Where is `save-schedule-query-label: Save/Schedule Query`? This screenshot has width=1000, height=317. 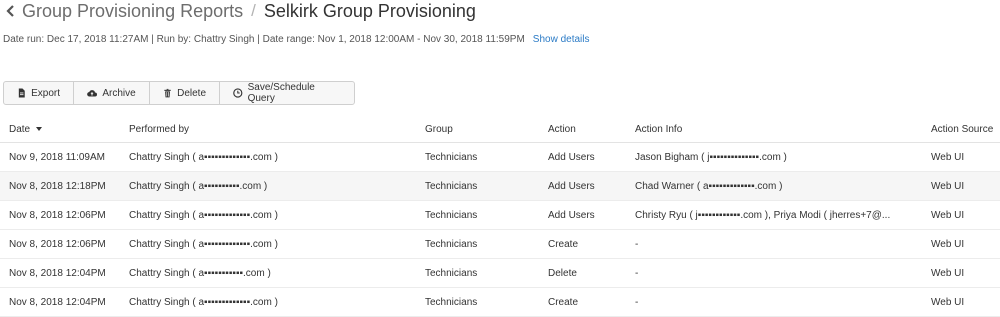 save-schedule-query-label: Save/Schedule Query is located at coordinates (281, 93).